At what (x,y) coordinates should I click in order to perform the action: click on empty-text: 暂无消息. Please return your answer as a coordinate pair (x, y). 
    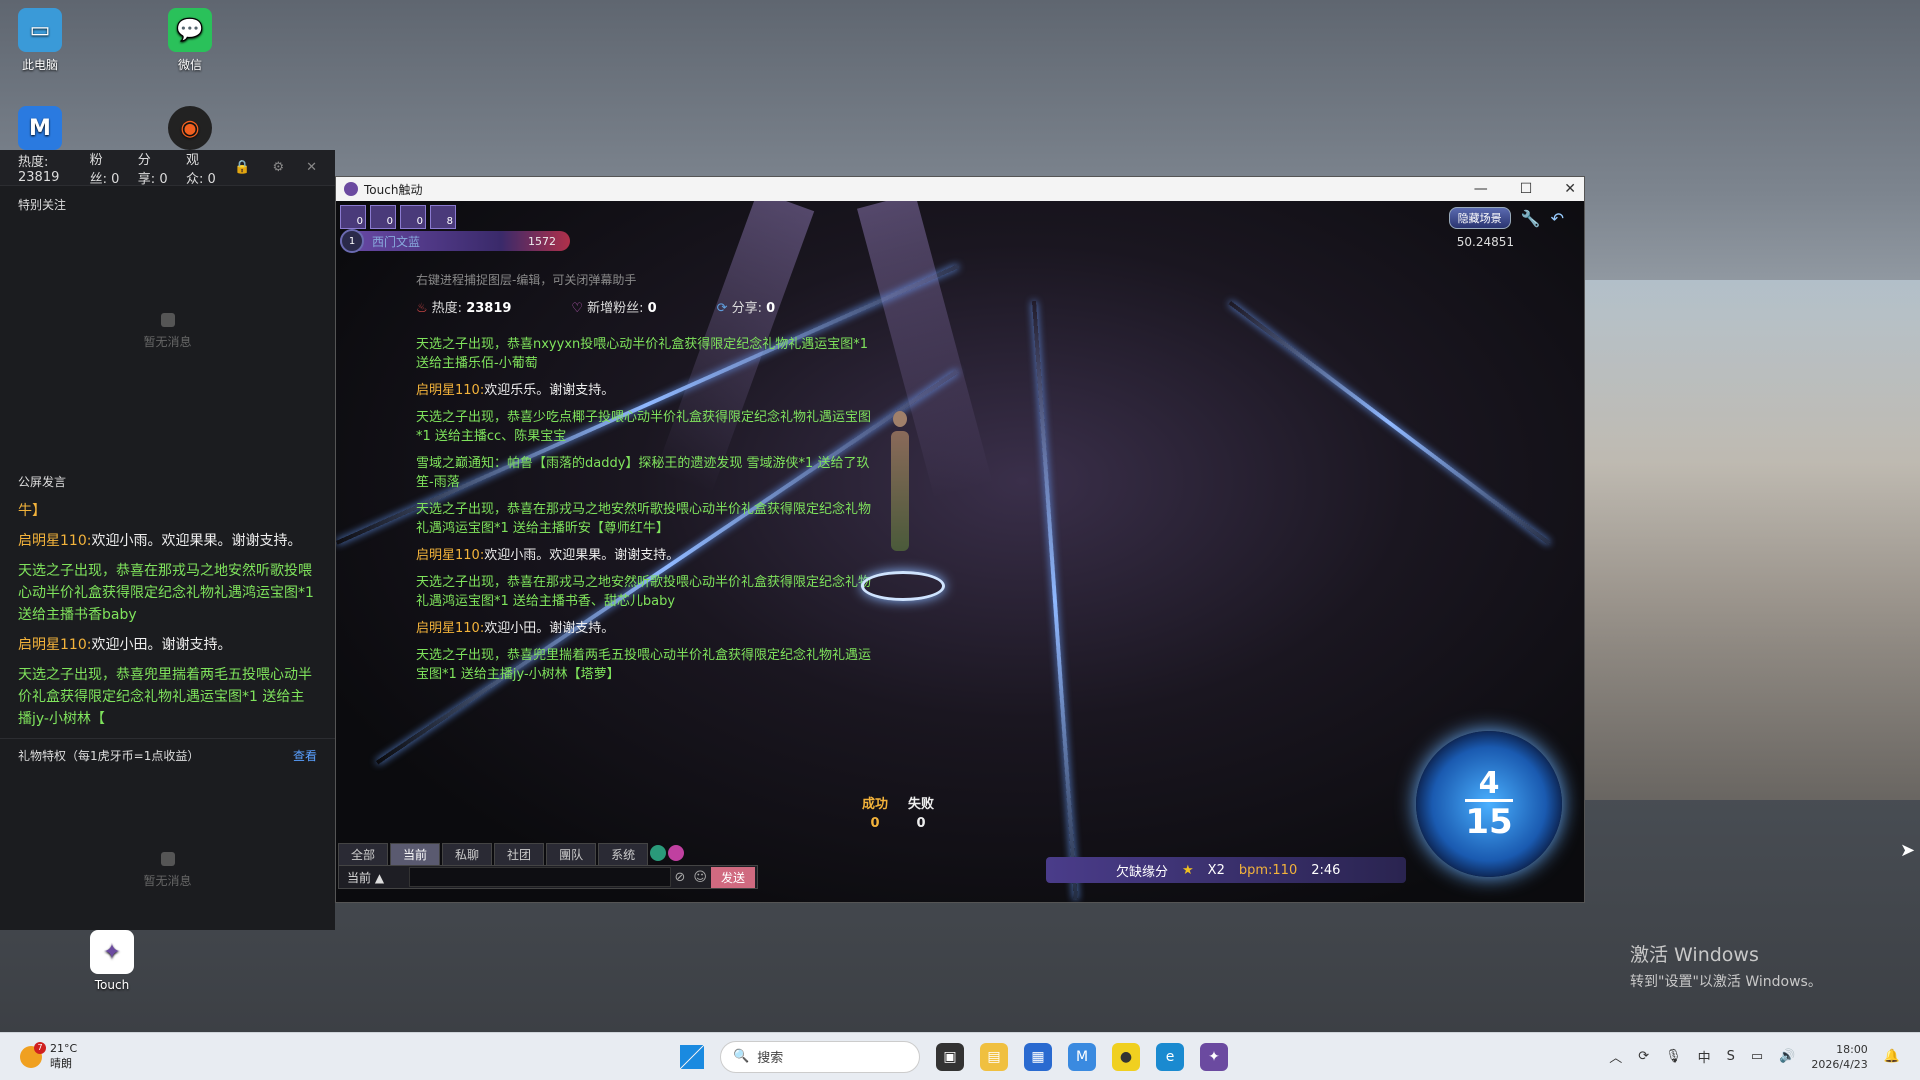
    Looking at the image, I should click on (167, 342).